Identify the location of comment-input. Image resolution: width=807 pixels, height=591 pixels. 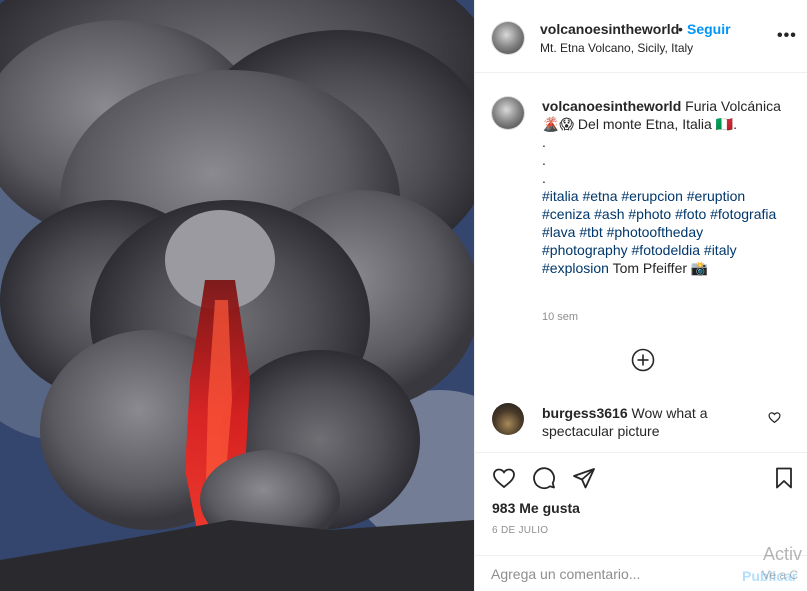
(611, 574).